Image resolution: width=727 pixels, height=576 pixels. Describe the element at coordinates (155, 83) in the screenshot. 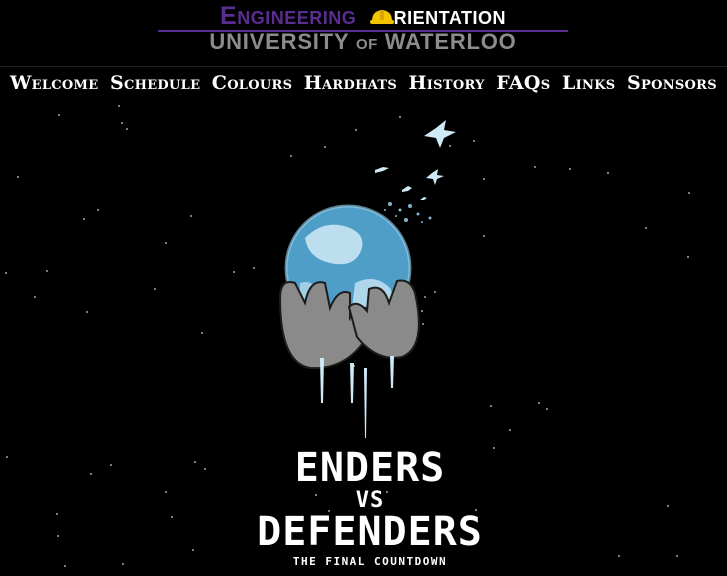

I see `nav-schedule: Schedule` at that location.